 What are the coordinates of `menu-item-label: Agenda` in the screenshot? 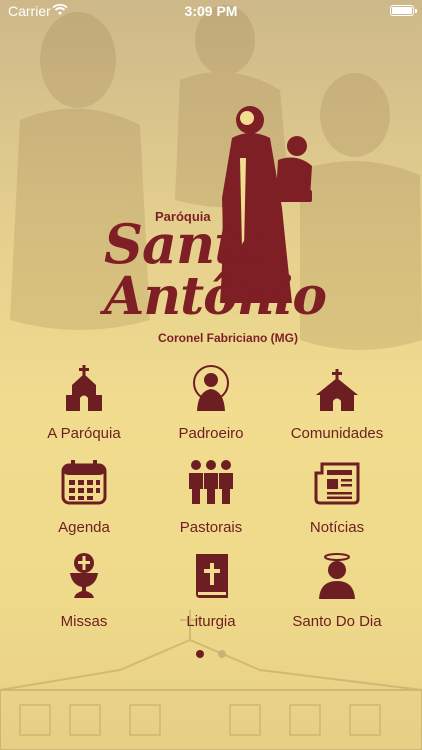 It's located at (84, 527).